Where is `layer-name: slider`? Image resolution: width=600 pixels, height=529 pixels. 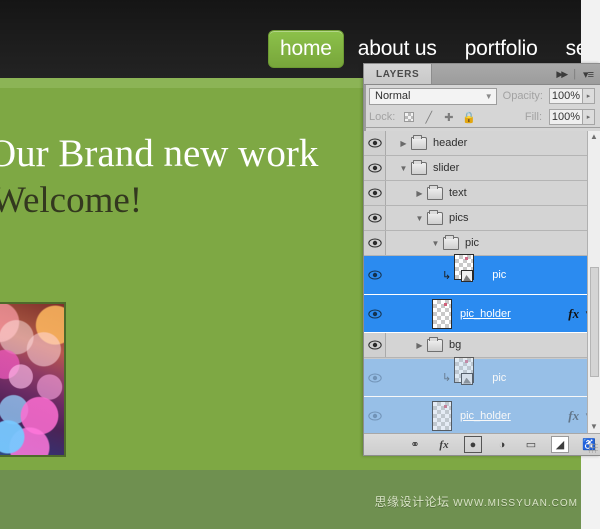
layer-name: slider is located at coordinates (446, 168).